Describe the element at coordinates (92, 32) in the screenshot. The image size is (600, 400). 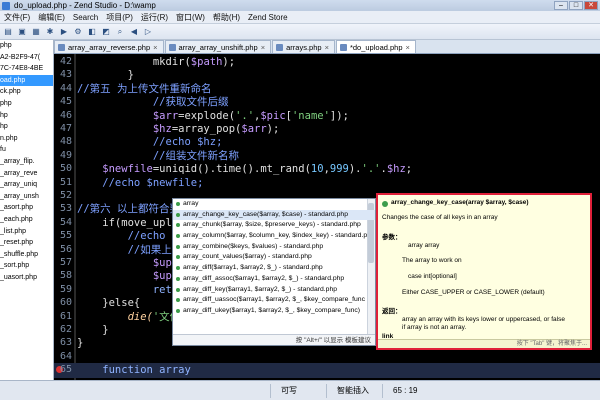
I see `new-project-icon: ◧` at that location.